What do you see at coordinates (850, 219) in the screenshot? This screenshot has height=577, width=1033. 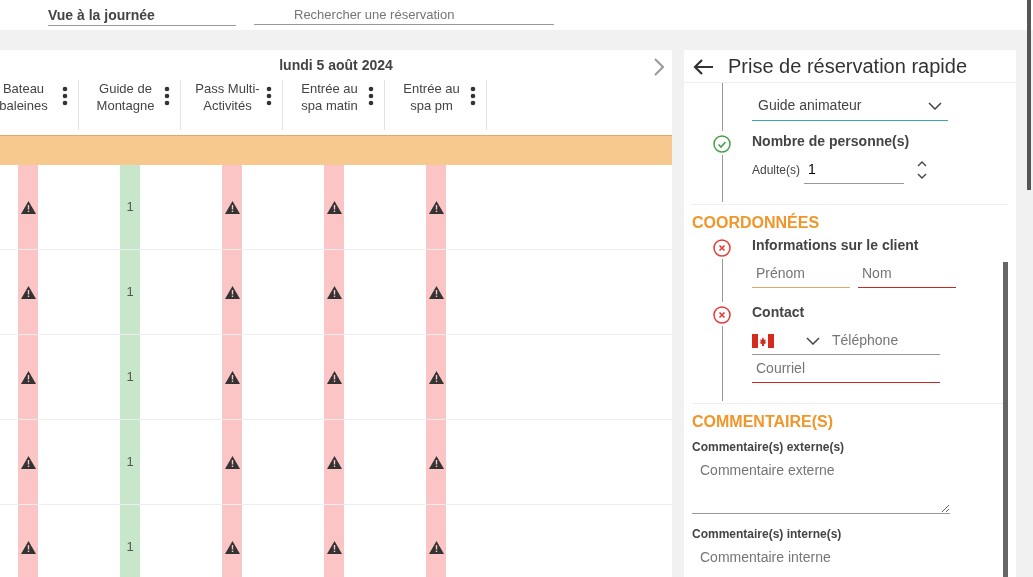 I see `section-heading: COORDONNÉES` at bounding box center [850, 219].